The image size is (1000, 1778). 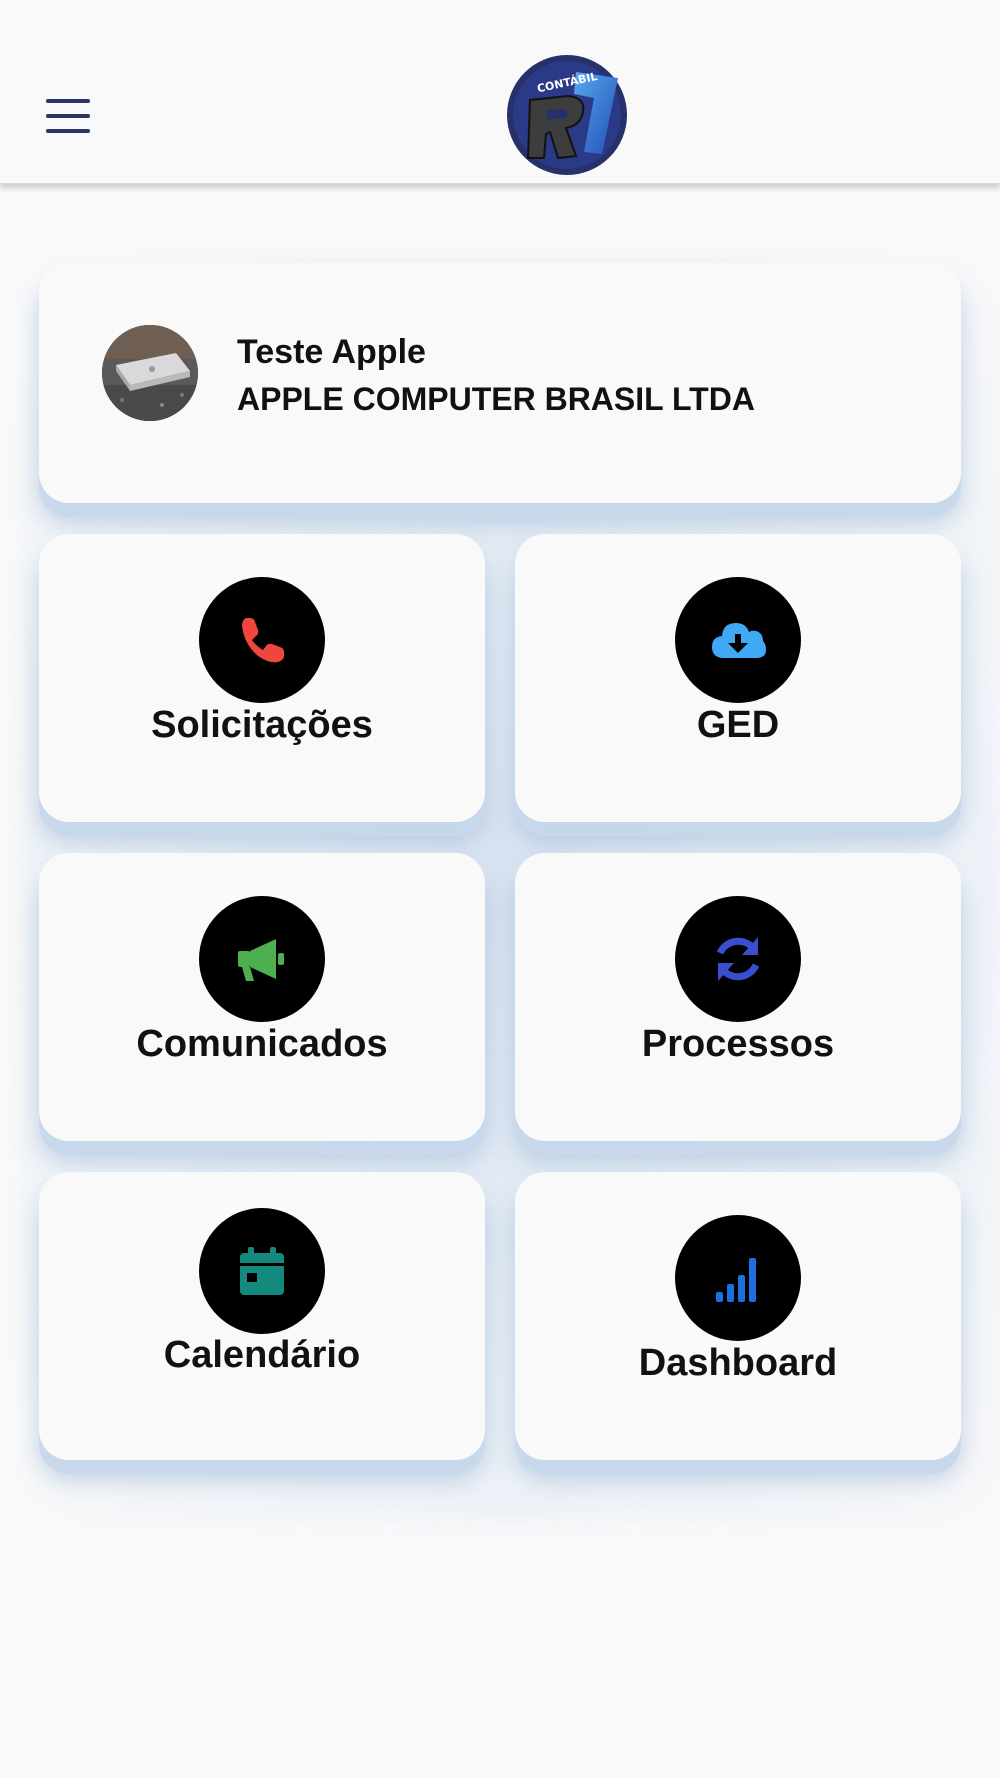 What do you see at coordinates (262, 1316) in the screenshot?
I see `tile-calendario: Calendário` at bounding box center [262, 1316].